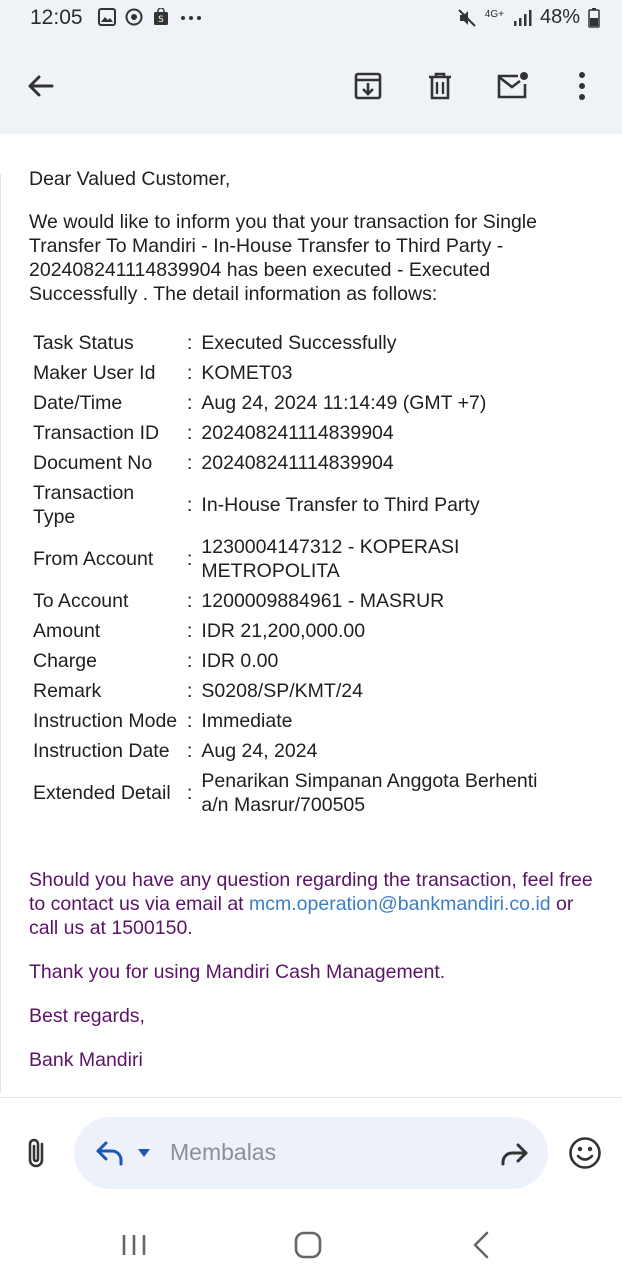 The height and width of the screenshot is (1280, 622). What do you see at coordinates (191, 18) in the screenshot?
I see `more-dots-icon` at bounding box center [191, 18].